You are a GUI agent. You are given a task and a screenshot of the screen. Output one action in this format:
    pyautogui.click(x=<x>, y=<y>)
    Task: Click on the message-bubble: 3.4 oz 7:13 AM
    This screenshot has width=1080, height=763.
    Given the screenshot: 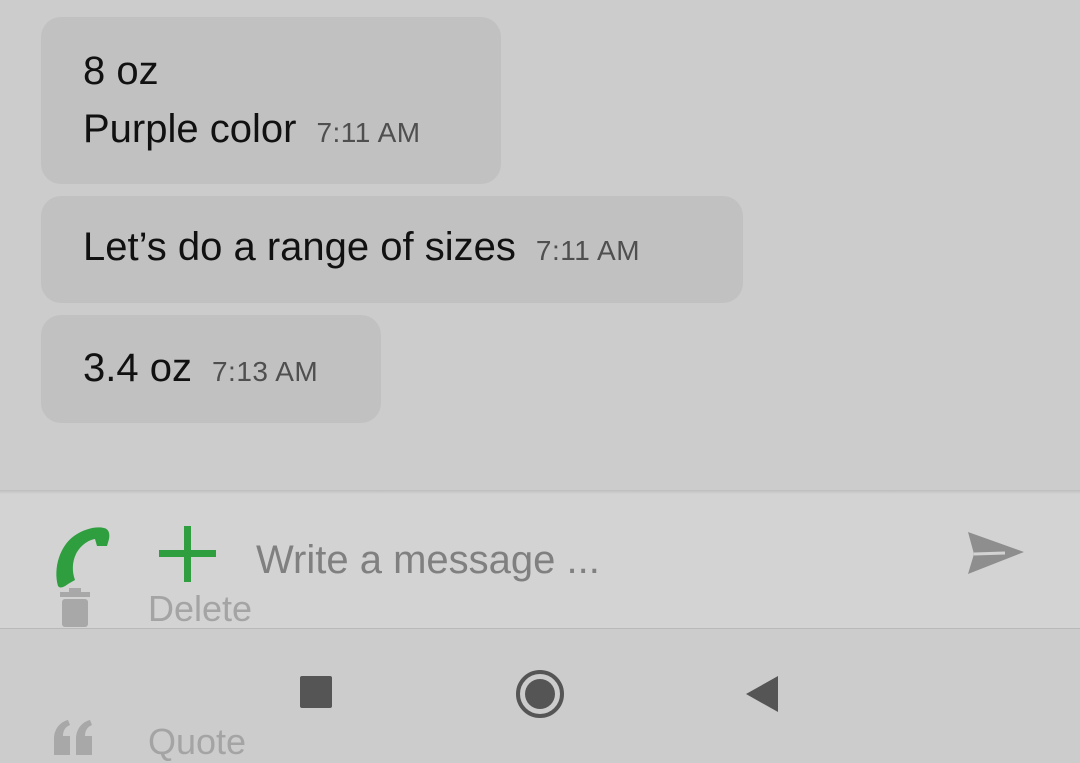 What is the action you would take?
    pyautogui.click(x=211, y=369)
    